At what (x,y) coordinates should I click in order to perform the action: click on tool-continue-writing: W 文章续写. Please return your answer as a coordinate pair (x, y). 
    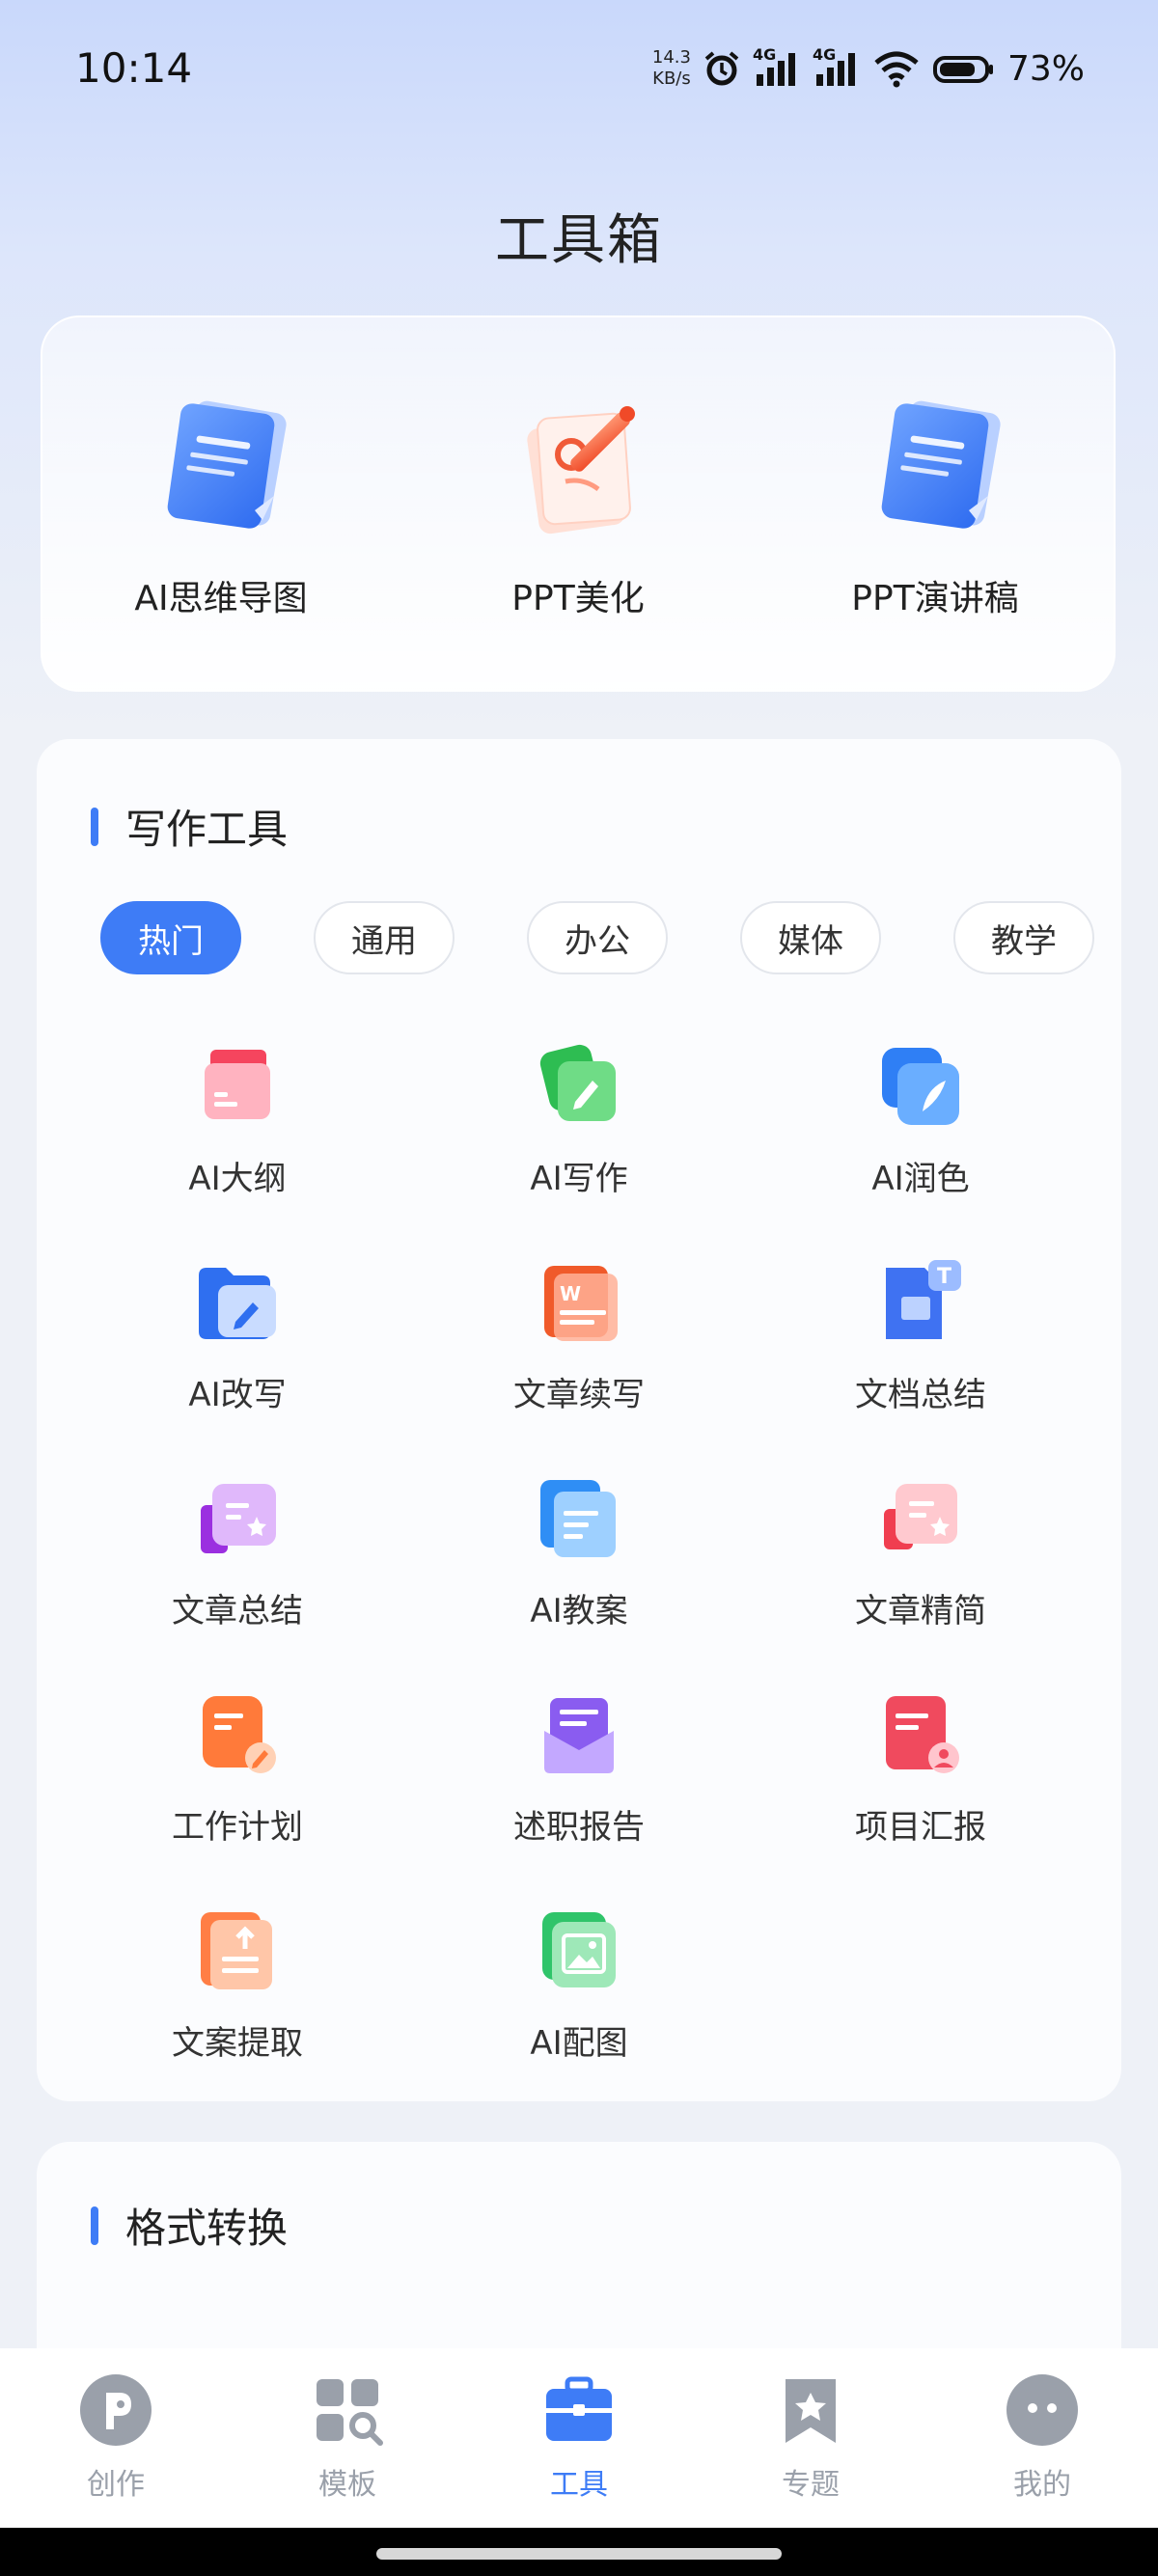
    Looking at the image, I should click on (579, 1362).